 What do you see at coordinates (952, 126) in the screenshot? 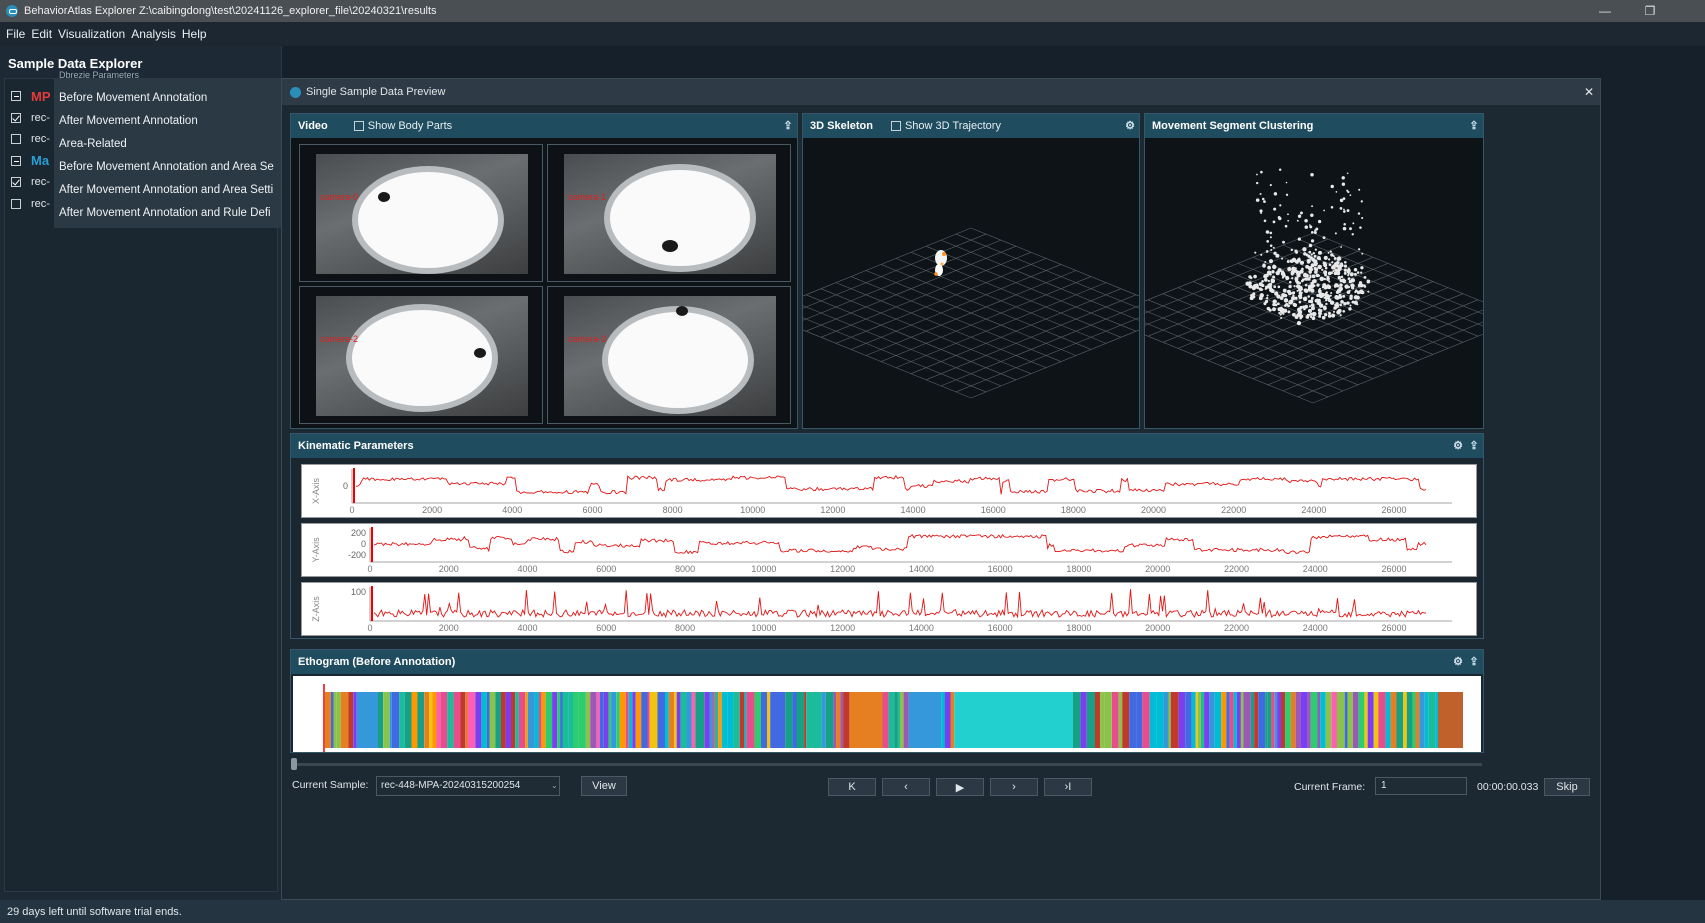
I see `show-trajectory-label: Show 3D Trajectory` at bounding box center [952, 126].